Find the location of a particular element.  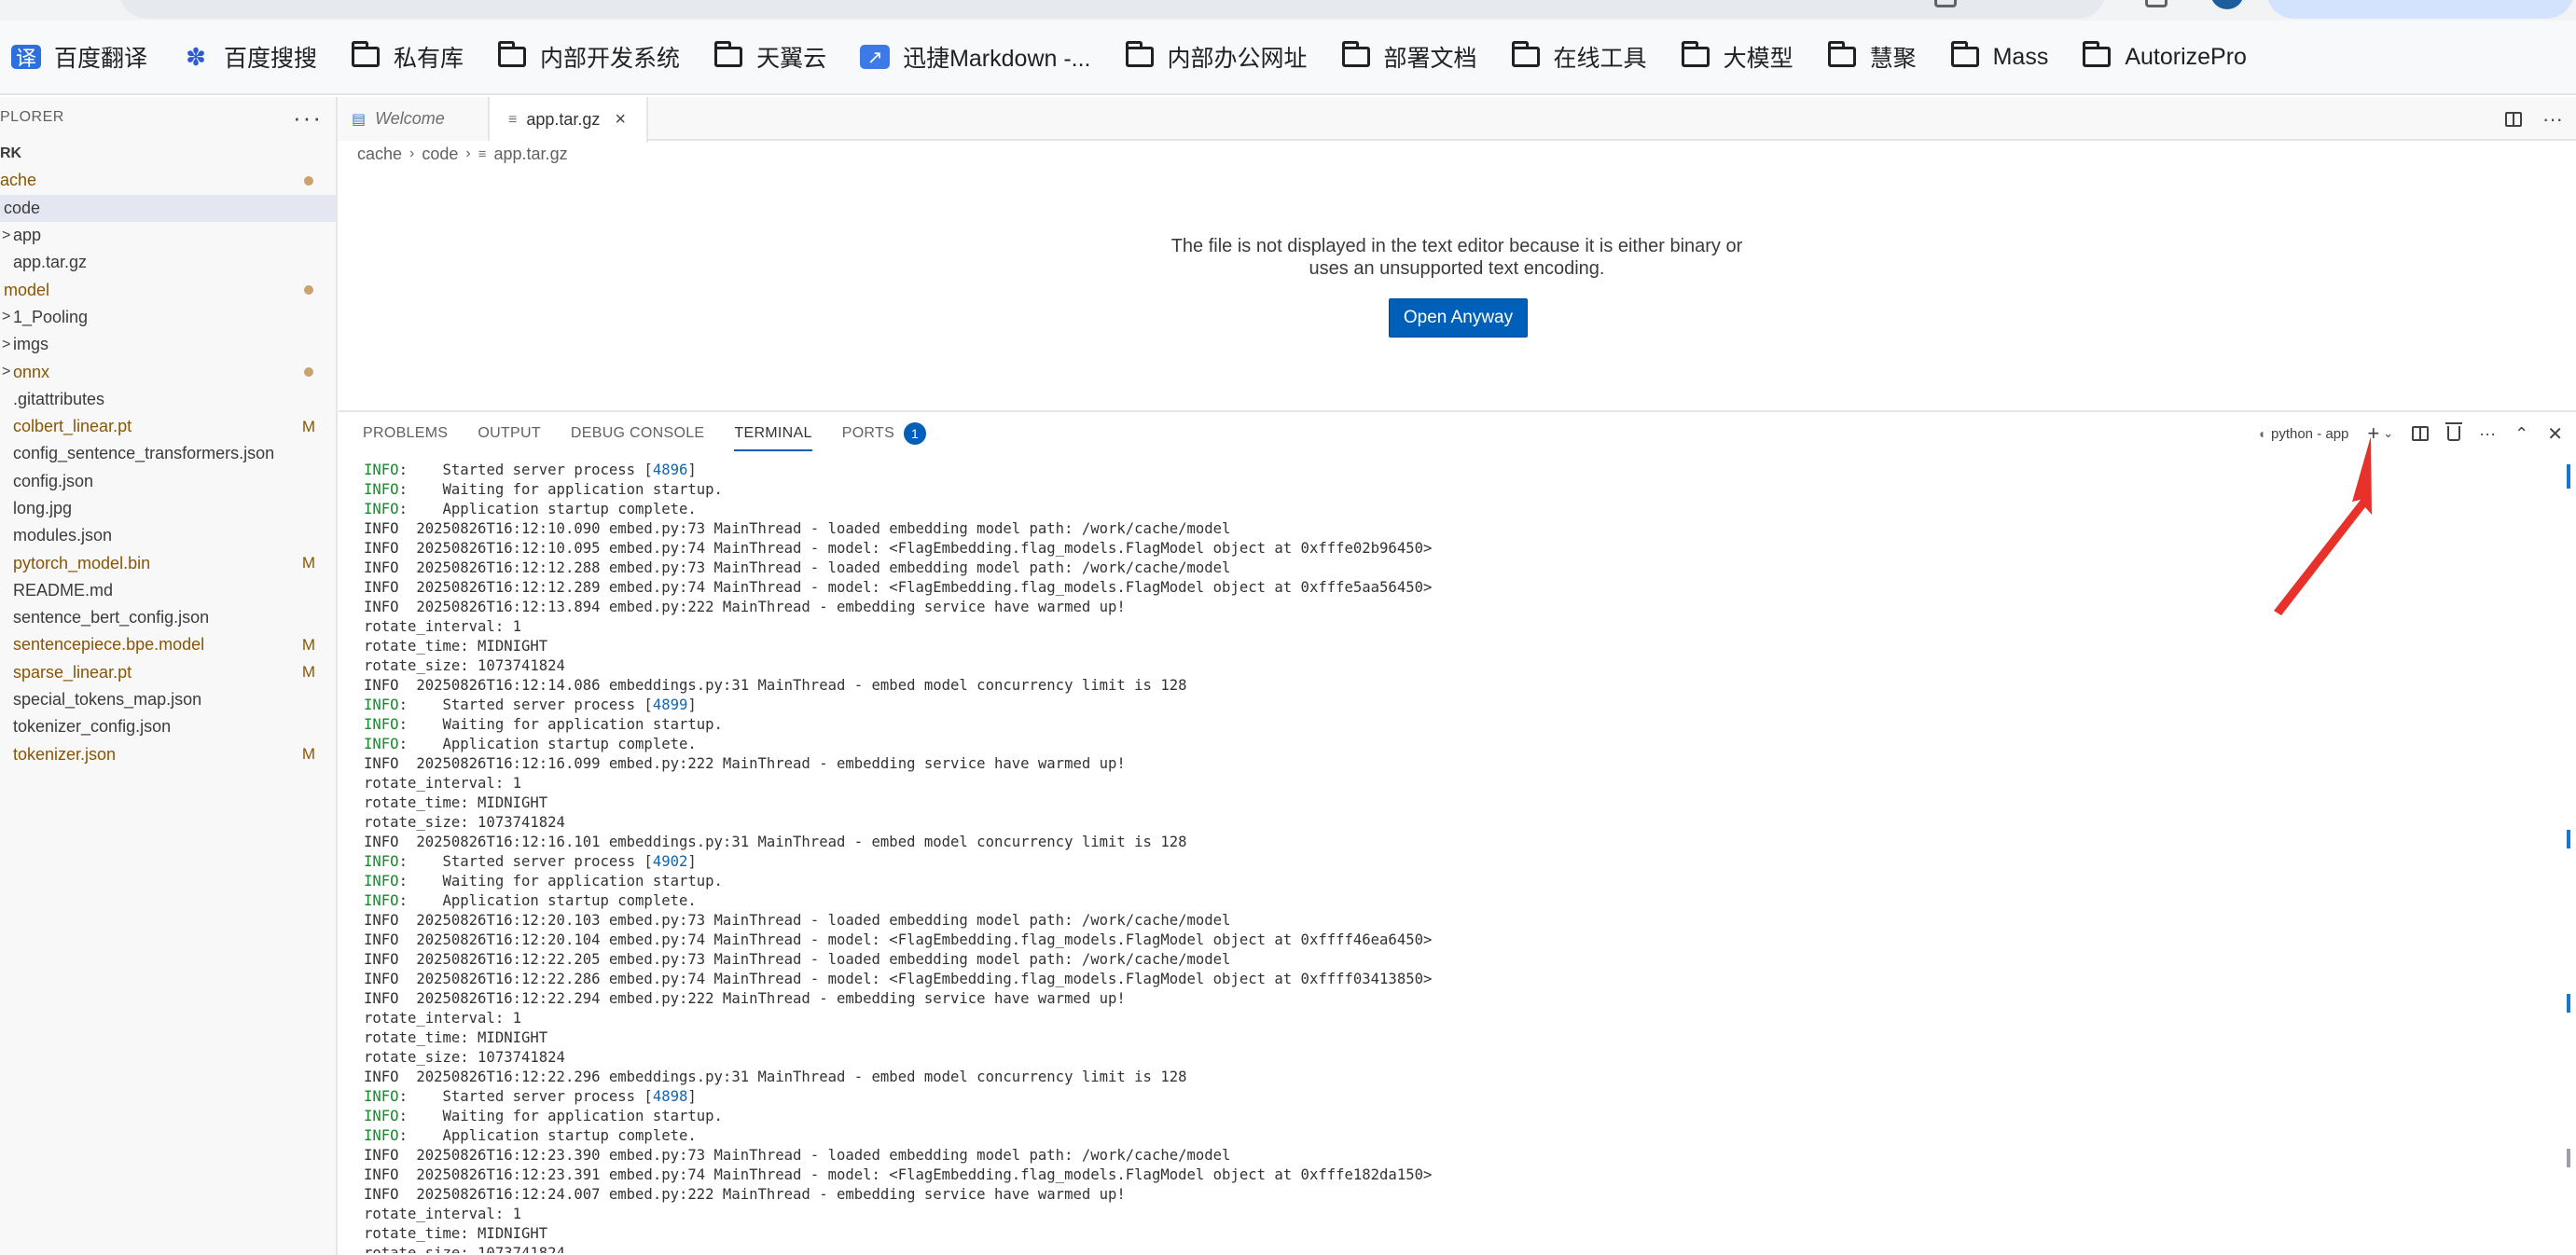

bookmark-item: AutorizePro is located at coordinates (2164, 57).